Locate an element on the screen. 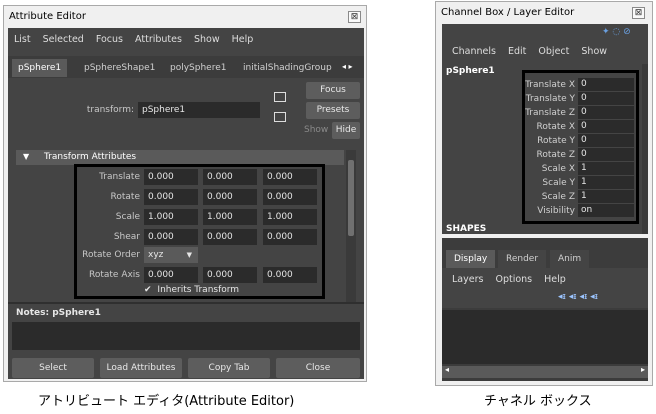 The height and width of the screenshot is (414, 656). input-connection-icon is located at coordinates (280, 97).